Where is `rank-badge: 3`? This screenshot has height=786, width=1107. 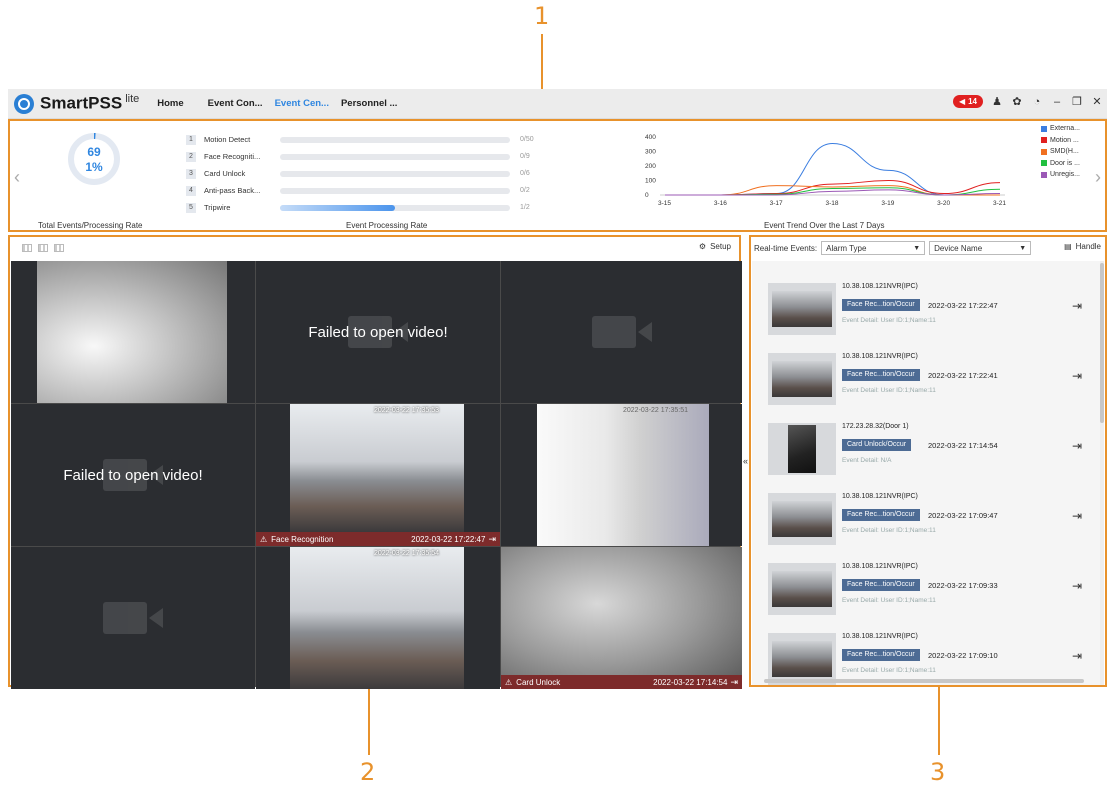 rank-badge: 3 is located at coordinates (191, 173).